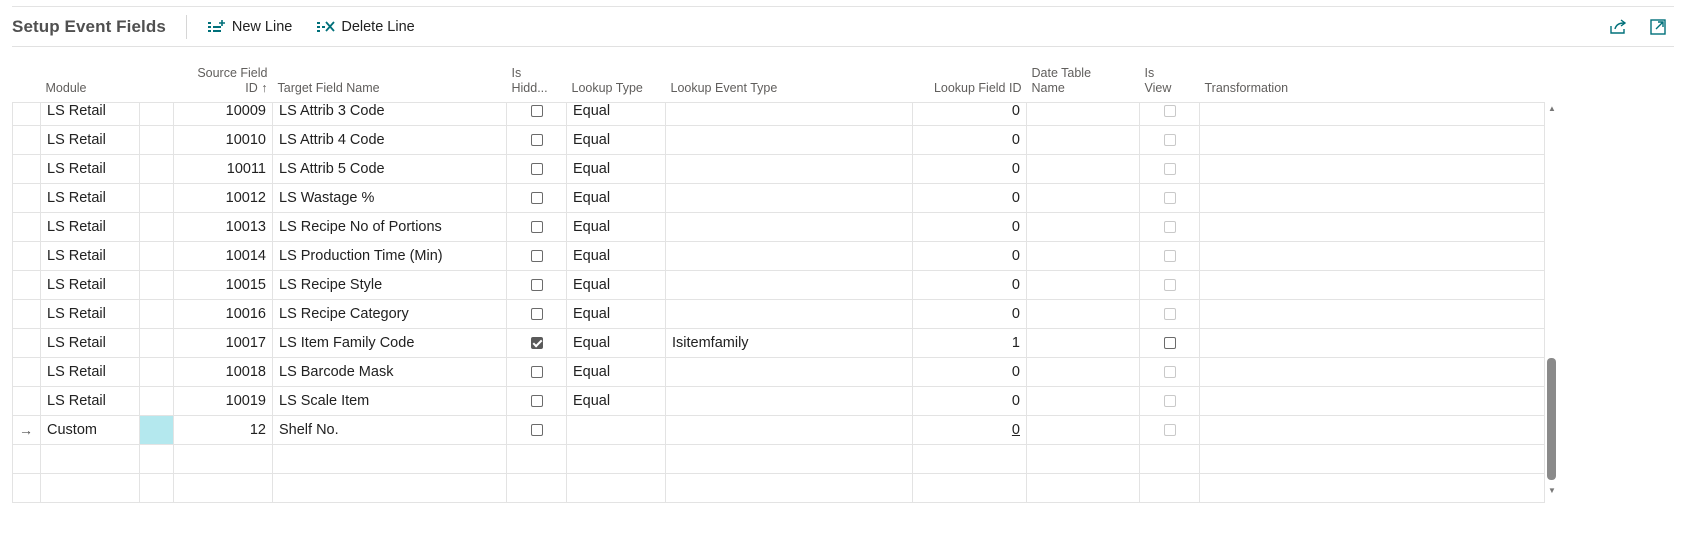 The image size is (1686, 547). I want to click on scroll-down-icon: ▼, so click(1552, 491).